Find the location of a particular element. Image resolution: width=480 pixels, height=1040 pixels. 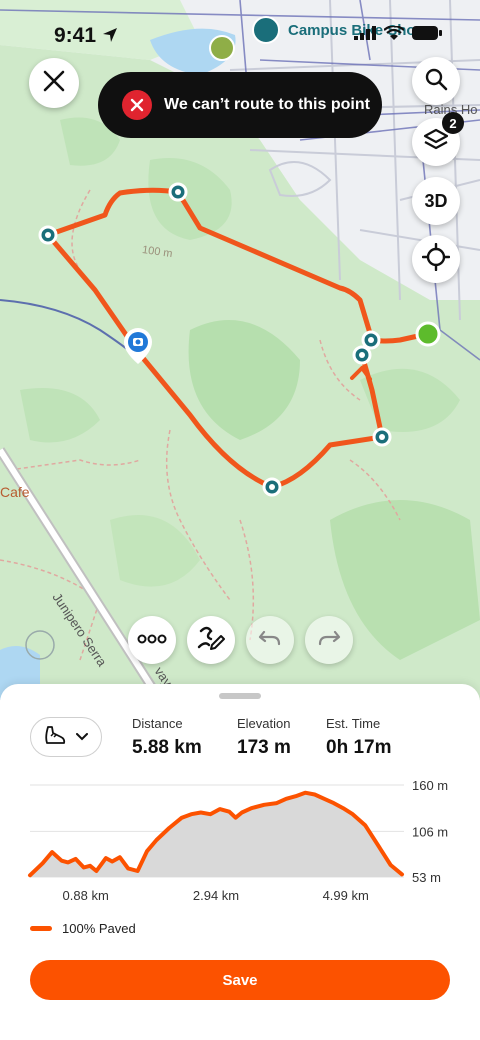

chevron-down-icon is located at coordinates (82, 737).